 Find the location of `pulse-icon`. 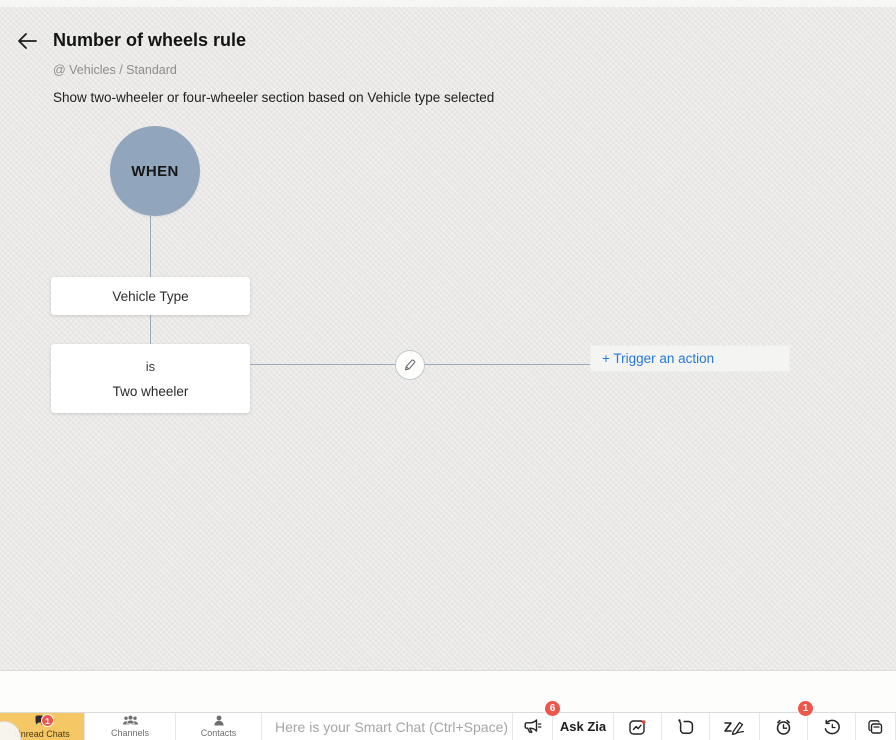

pulse-icon is located at coordinates (637, 727).